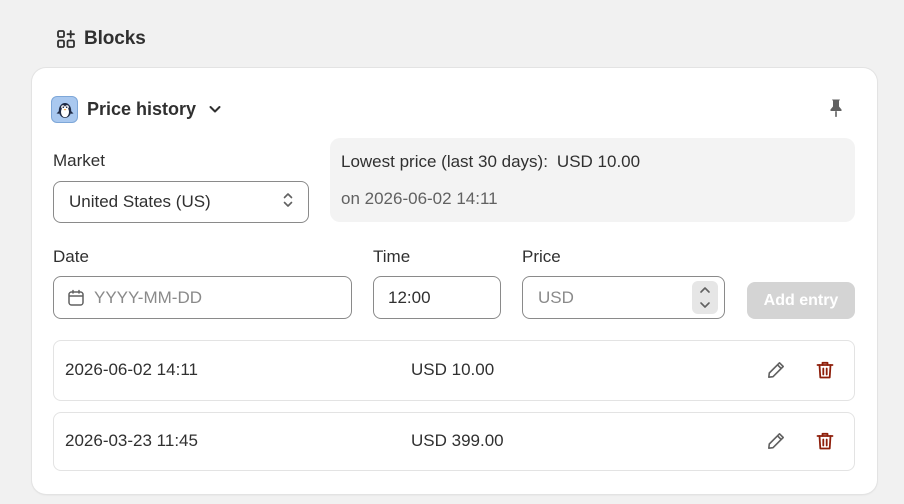  Describe the element at coordinates (222, 297) in the screenshot. I see `date-input` at that location.